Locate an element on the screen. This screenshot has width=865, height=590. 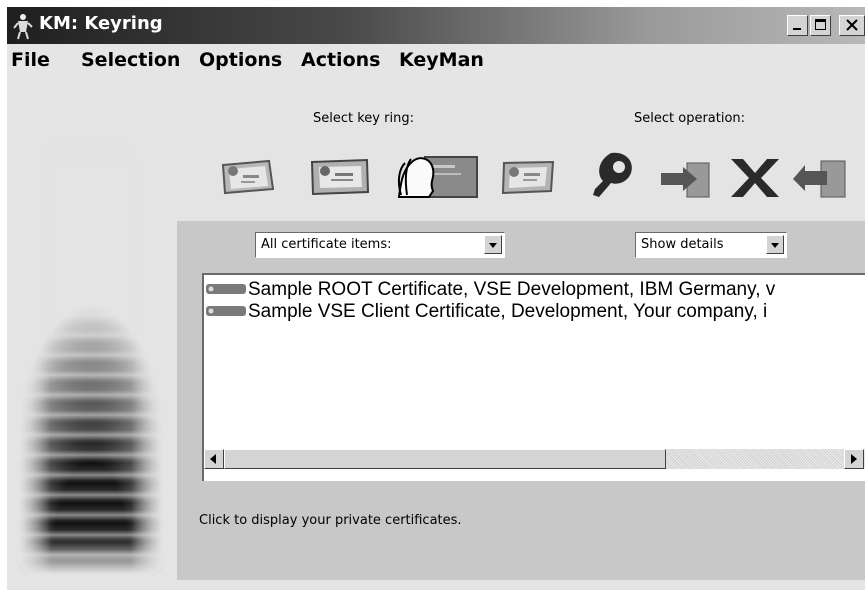
scrollbar-track is located at coordinates (755, 459).